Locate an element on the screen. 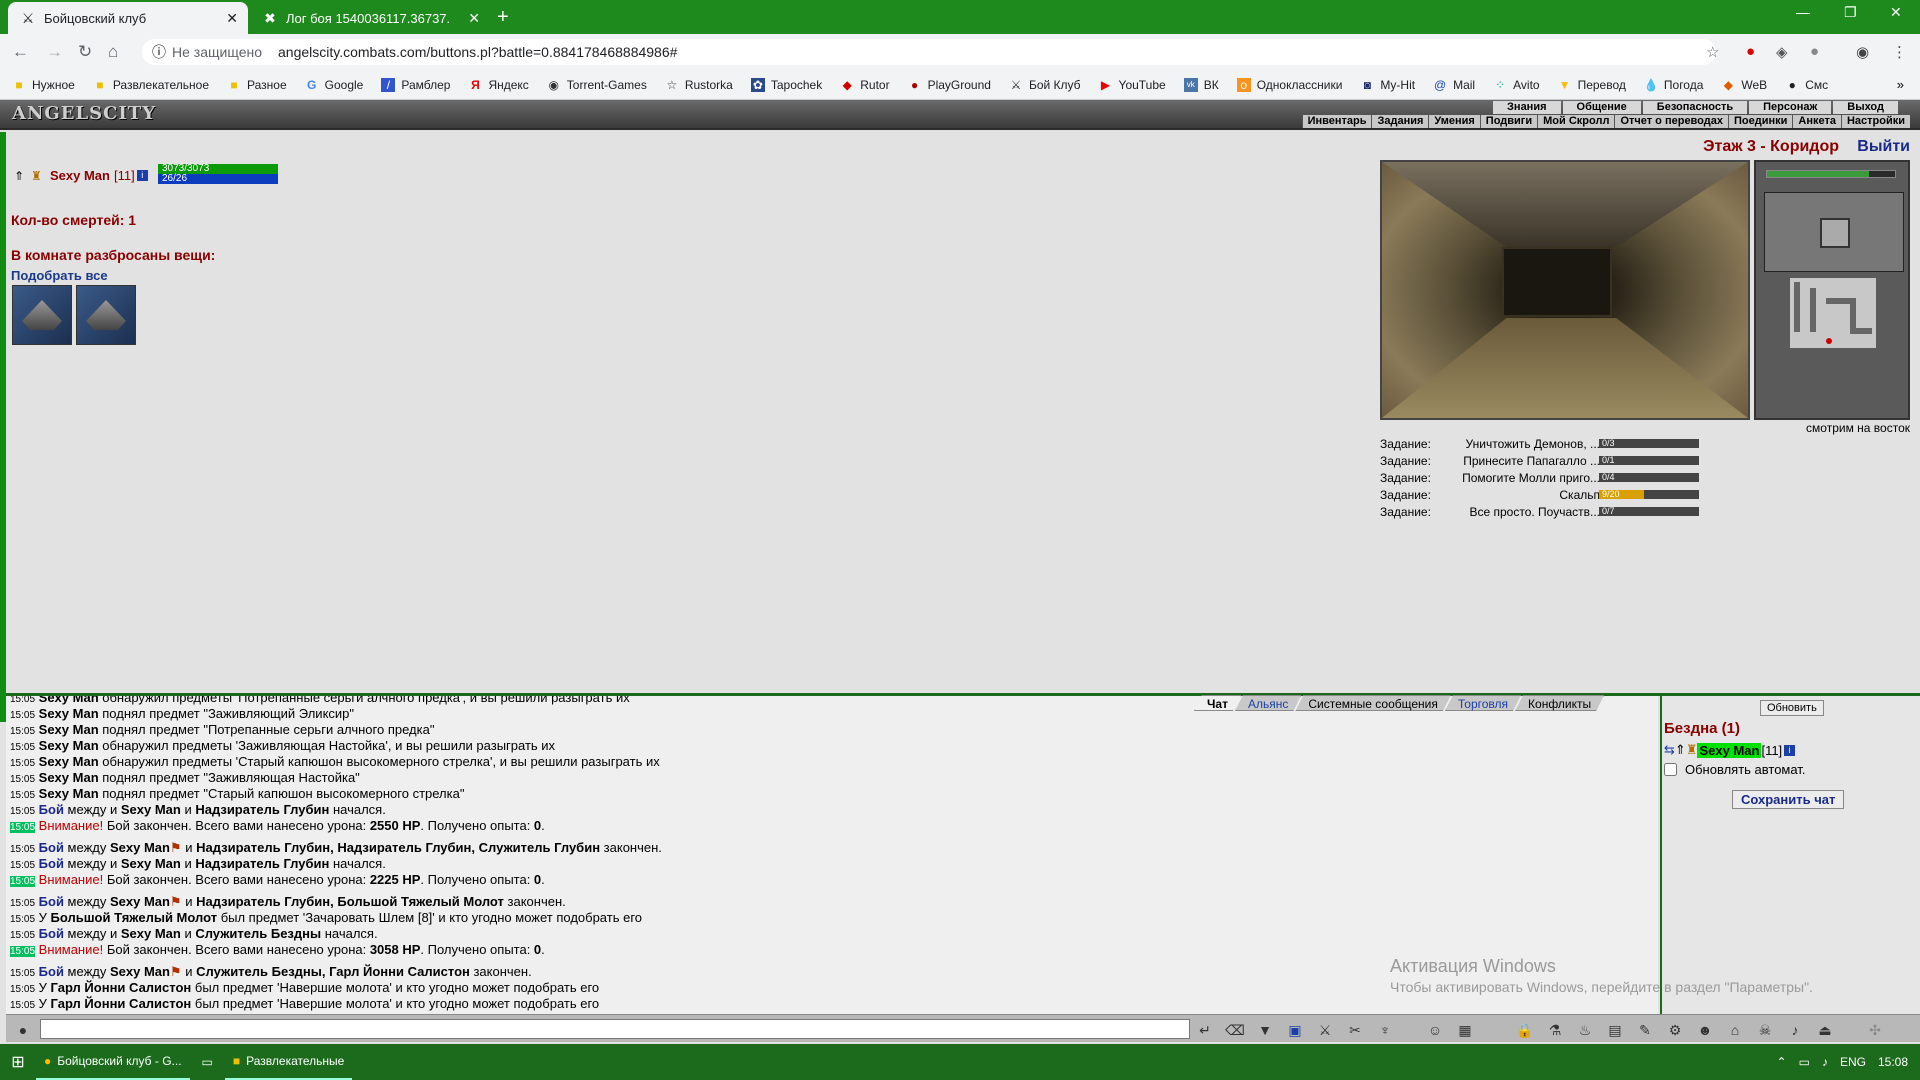 The height and width of the screenshot is (1080, 1920). flask-icon: ♨ is located at coordinates (1585, 1030).